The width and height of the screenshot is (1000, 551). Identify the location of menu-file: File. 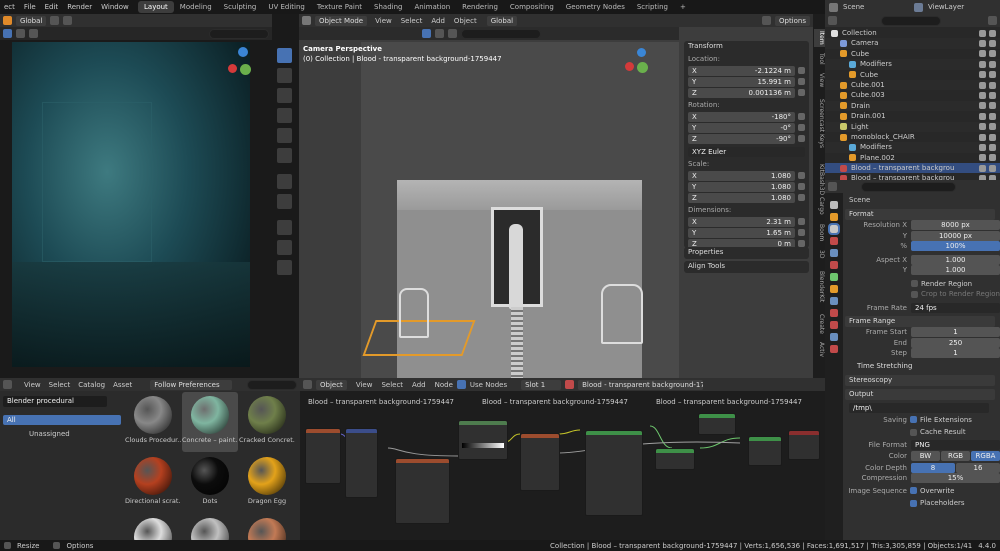
(30, 7).